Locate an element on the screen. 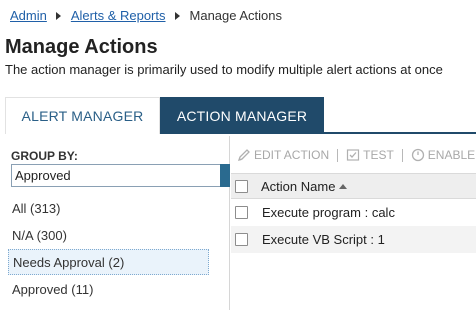 The height and width of the screenshot is (310, 476). breadcrumb-alerts-reports-link: Alerts & Reports is located at coordinates (118, 15).